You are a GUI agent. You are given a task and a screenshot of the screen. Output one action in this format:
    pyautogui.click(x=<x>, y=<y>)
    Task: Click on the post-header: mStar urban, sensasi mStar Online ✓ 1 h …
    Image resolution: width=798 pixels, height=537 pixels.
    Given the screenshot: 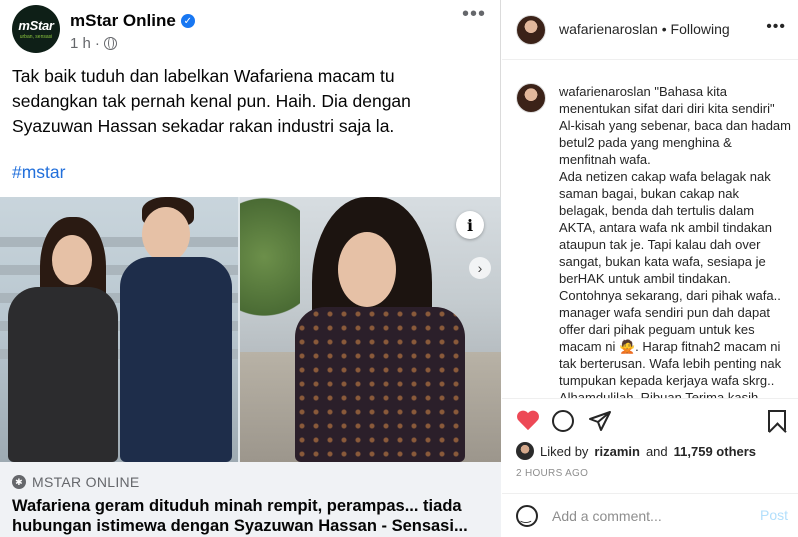 What is the action you would take?
    pyautogui.click(x=250, y=30)
    